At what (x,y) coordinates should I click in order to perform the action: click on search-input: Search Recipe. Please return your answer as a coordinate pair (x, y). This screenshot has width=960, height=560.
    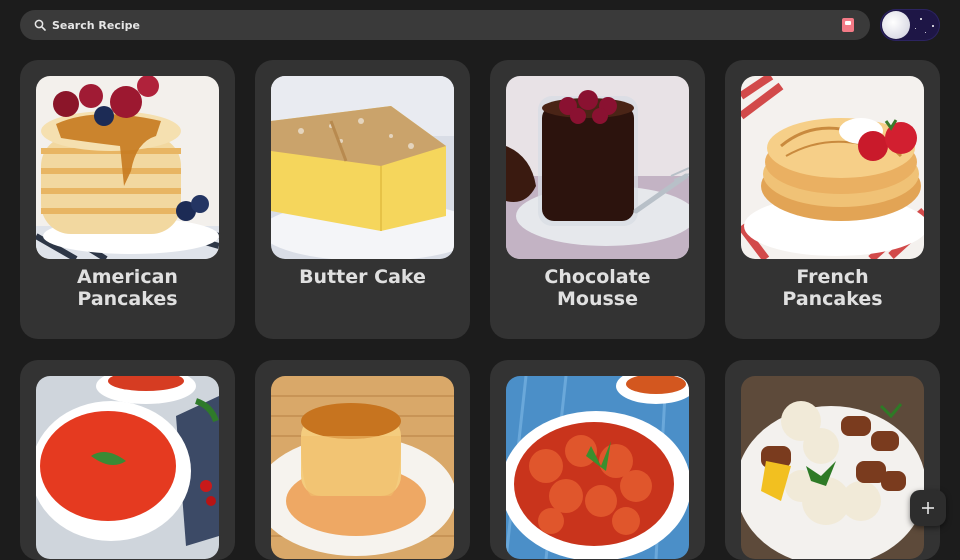
    Looking at the image, I should click on (96, 25).